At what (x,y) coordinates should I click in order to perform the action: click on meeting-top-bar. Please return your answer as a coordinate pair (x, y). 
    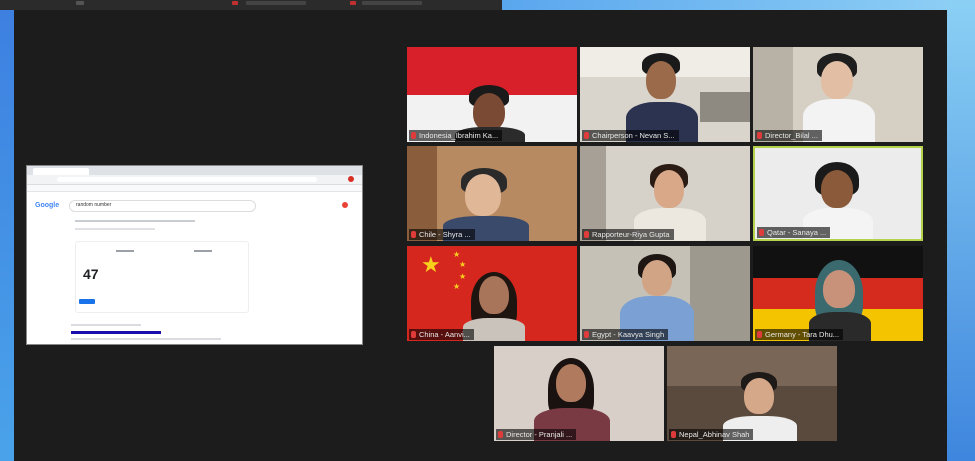
    Looking at the image, I should click on (251, 5).